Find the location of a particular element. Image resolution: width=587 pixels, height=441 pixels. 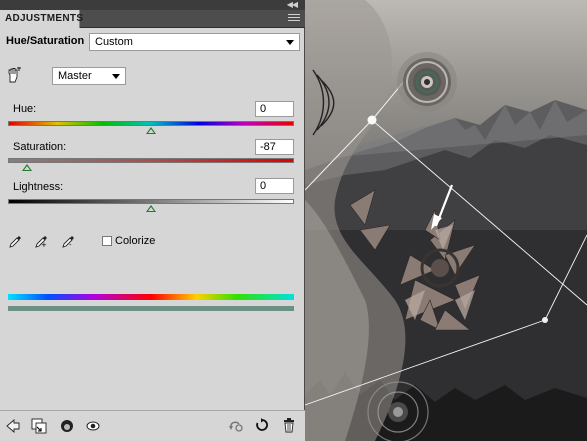

colorize-checkbox is located at coordinates (107, 241).